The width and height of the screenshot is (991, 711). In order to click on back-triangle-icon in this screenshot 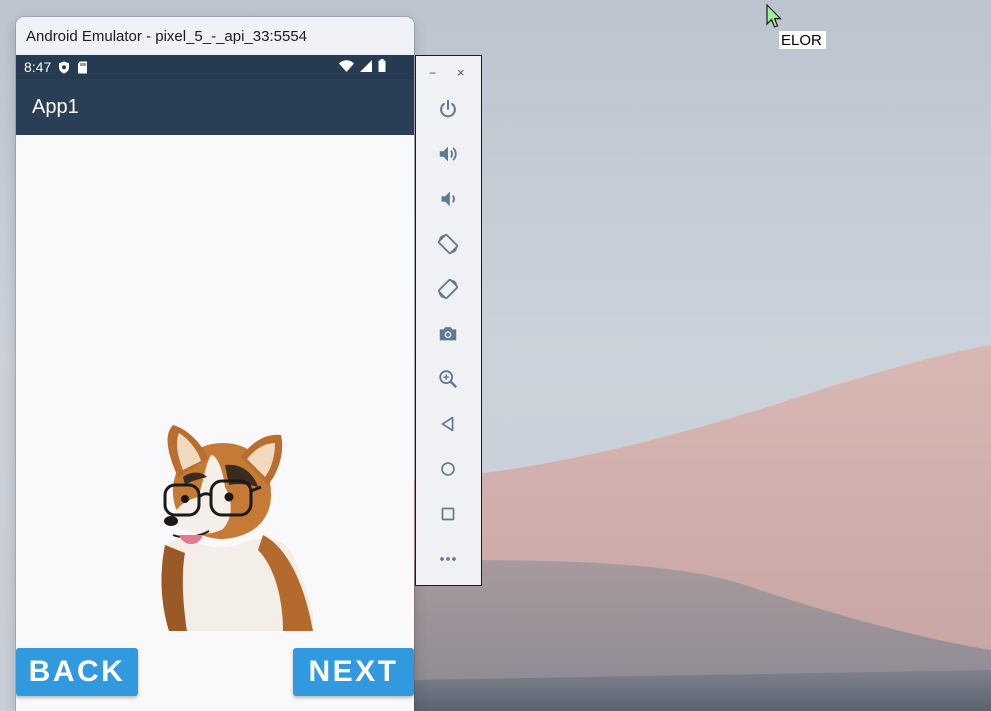, I will do `click(448, 424)`.